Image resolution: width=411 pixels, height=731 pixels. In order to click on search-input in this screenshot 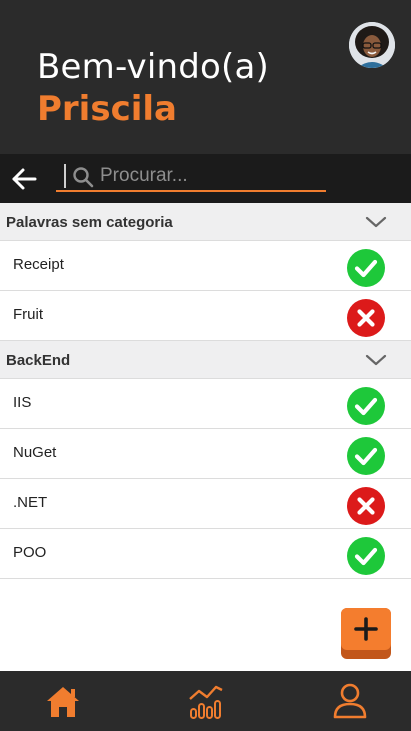, I will do `click(210, 176)`.